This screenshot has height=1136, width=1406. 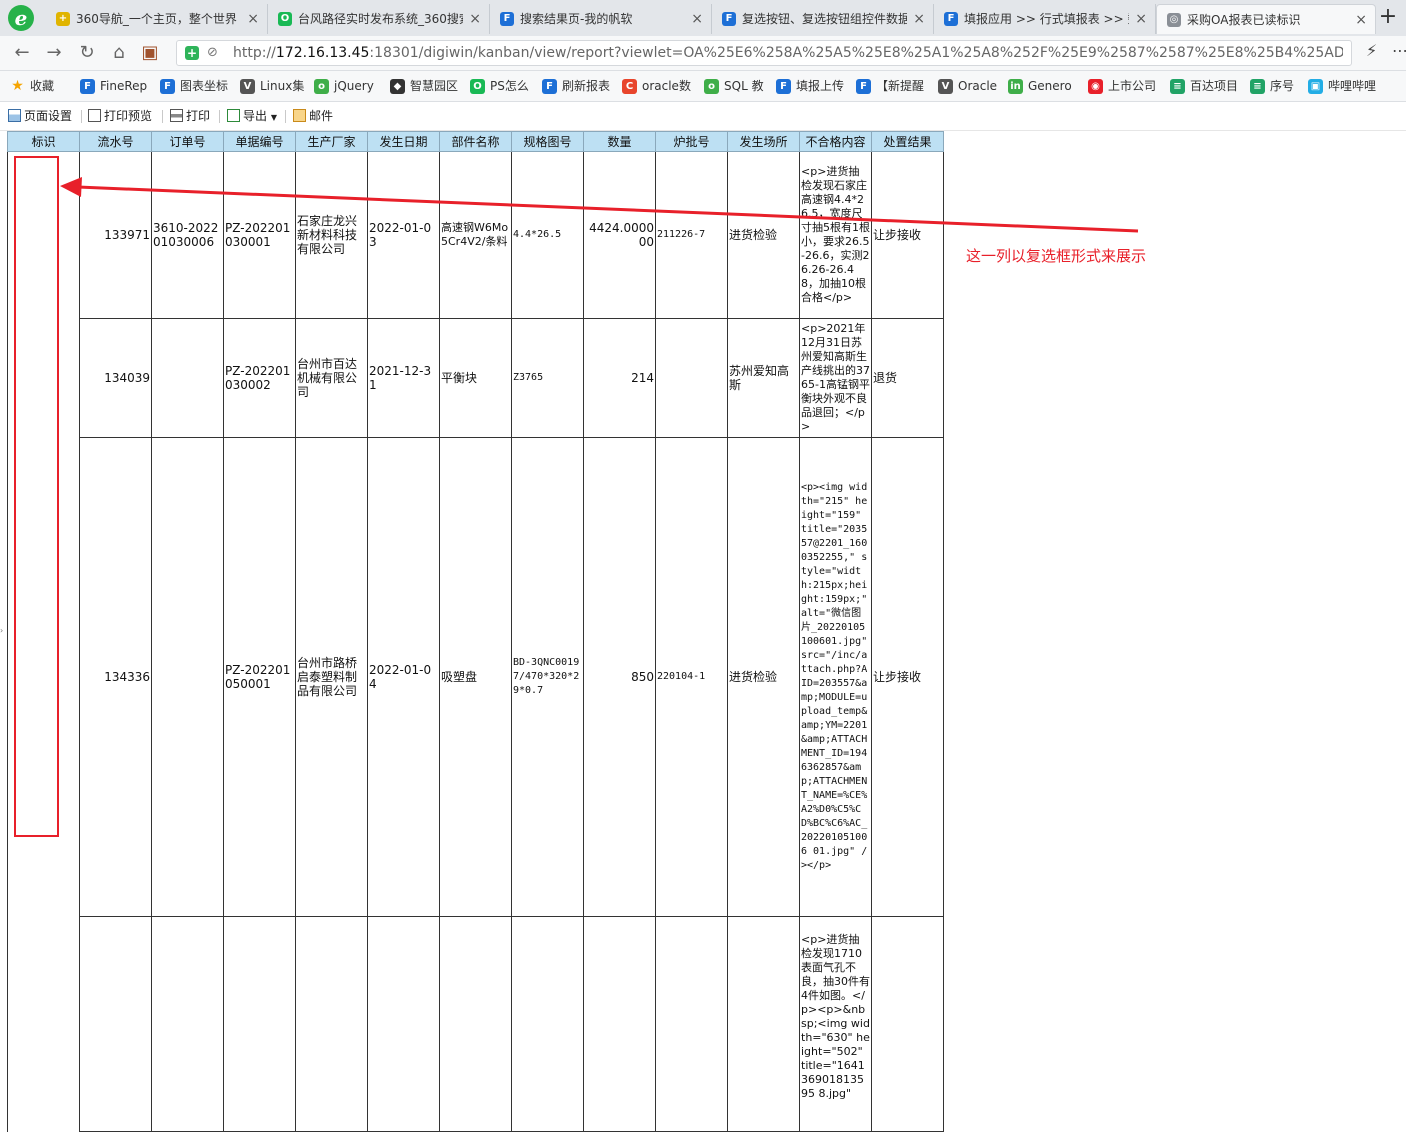 I want to click on side-panel-grip-icon: ›, so click(x=1, y=630).